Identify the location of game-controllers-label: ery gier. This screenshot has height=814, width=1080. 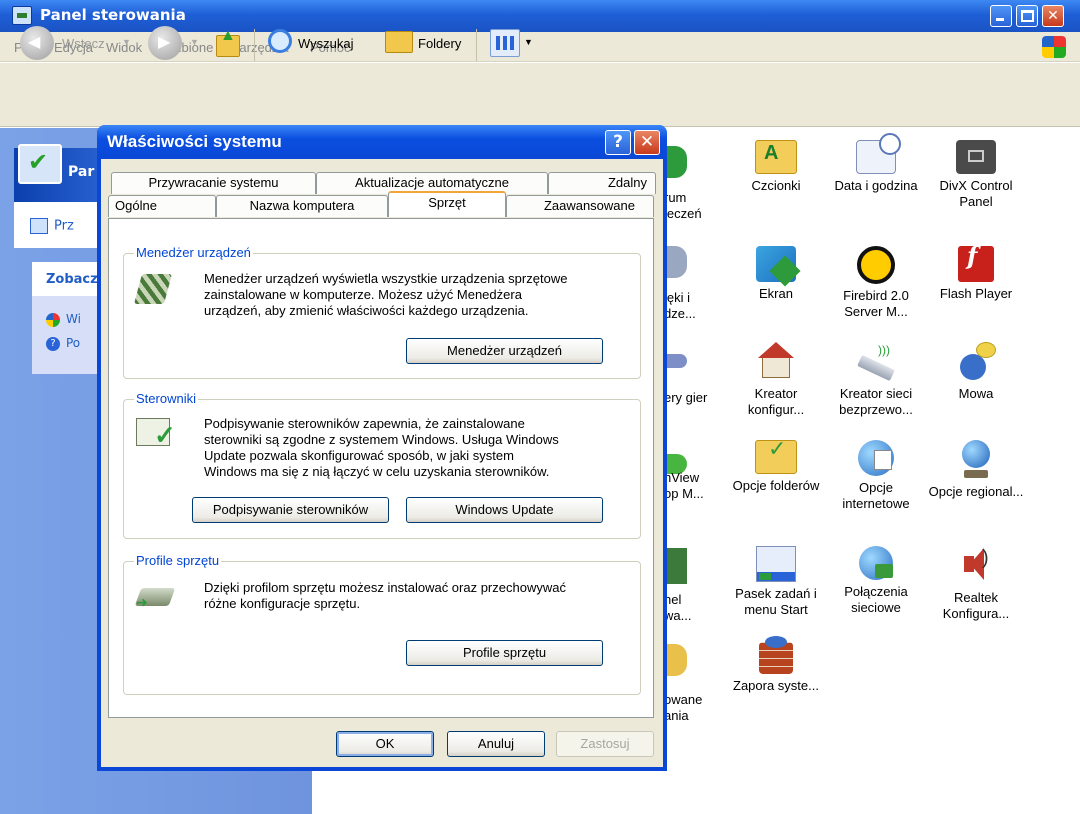
(685, 398).